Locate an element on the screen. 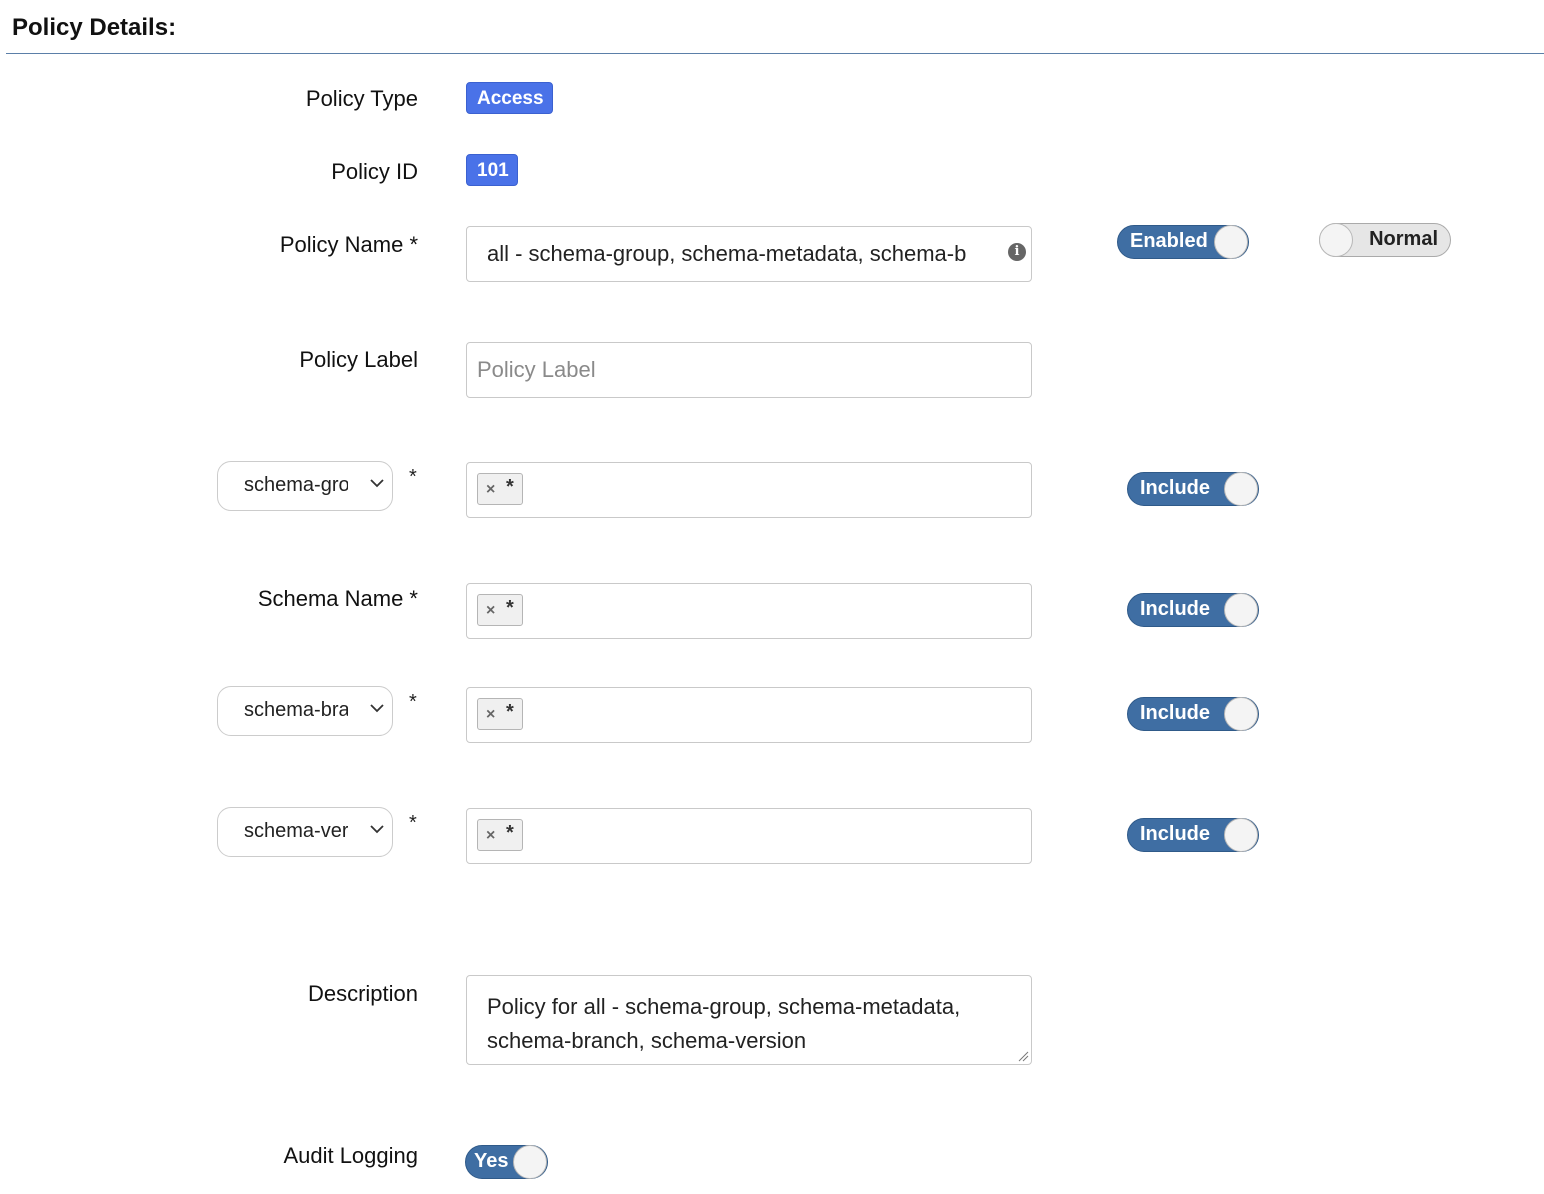  section-title: Policy Details: is located at coordinates (94, 27).